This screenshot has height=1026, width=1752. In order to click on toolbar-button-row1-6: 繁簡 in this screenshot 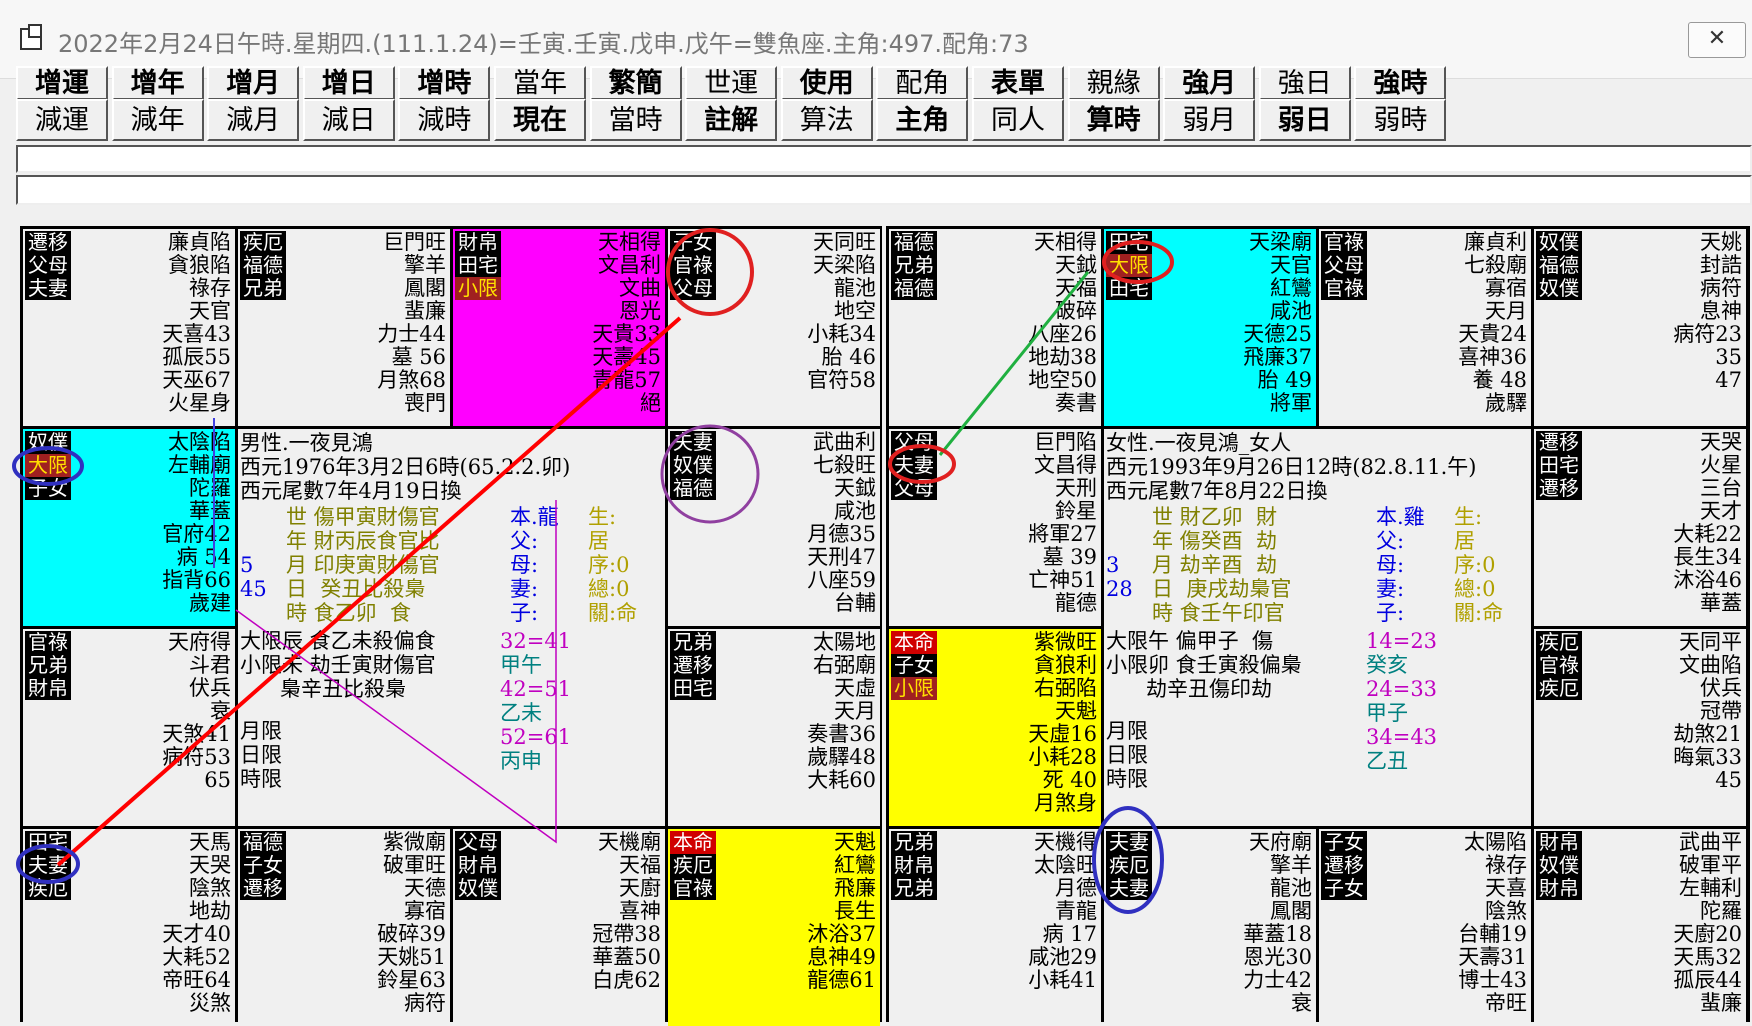, I will do `click(635, 83)`.